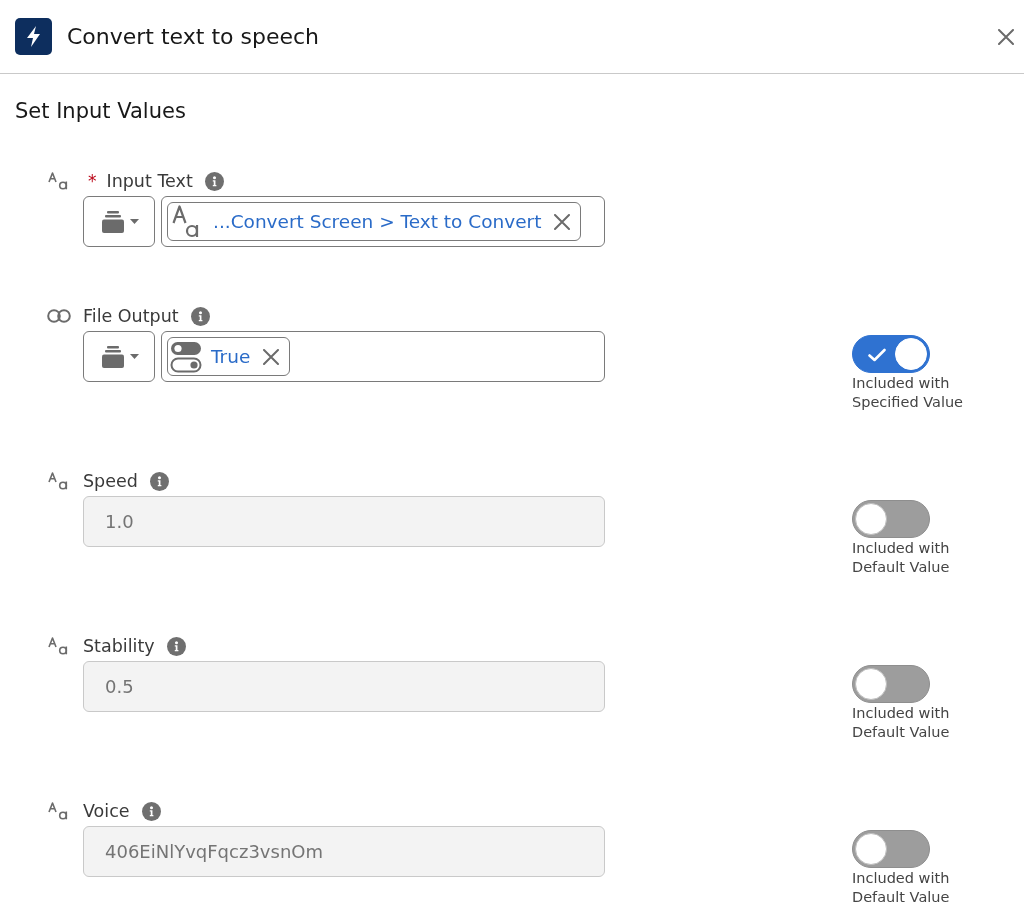 Image resolution: width=1024 pixels, height=910 pixels. What do you see at coordinates (908, 393) in the screenshot?
I see `toggle-label: Included with Specified Value` at bounding box center [908, 393].